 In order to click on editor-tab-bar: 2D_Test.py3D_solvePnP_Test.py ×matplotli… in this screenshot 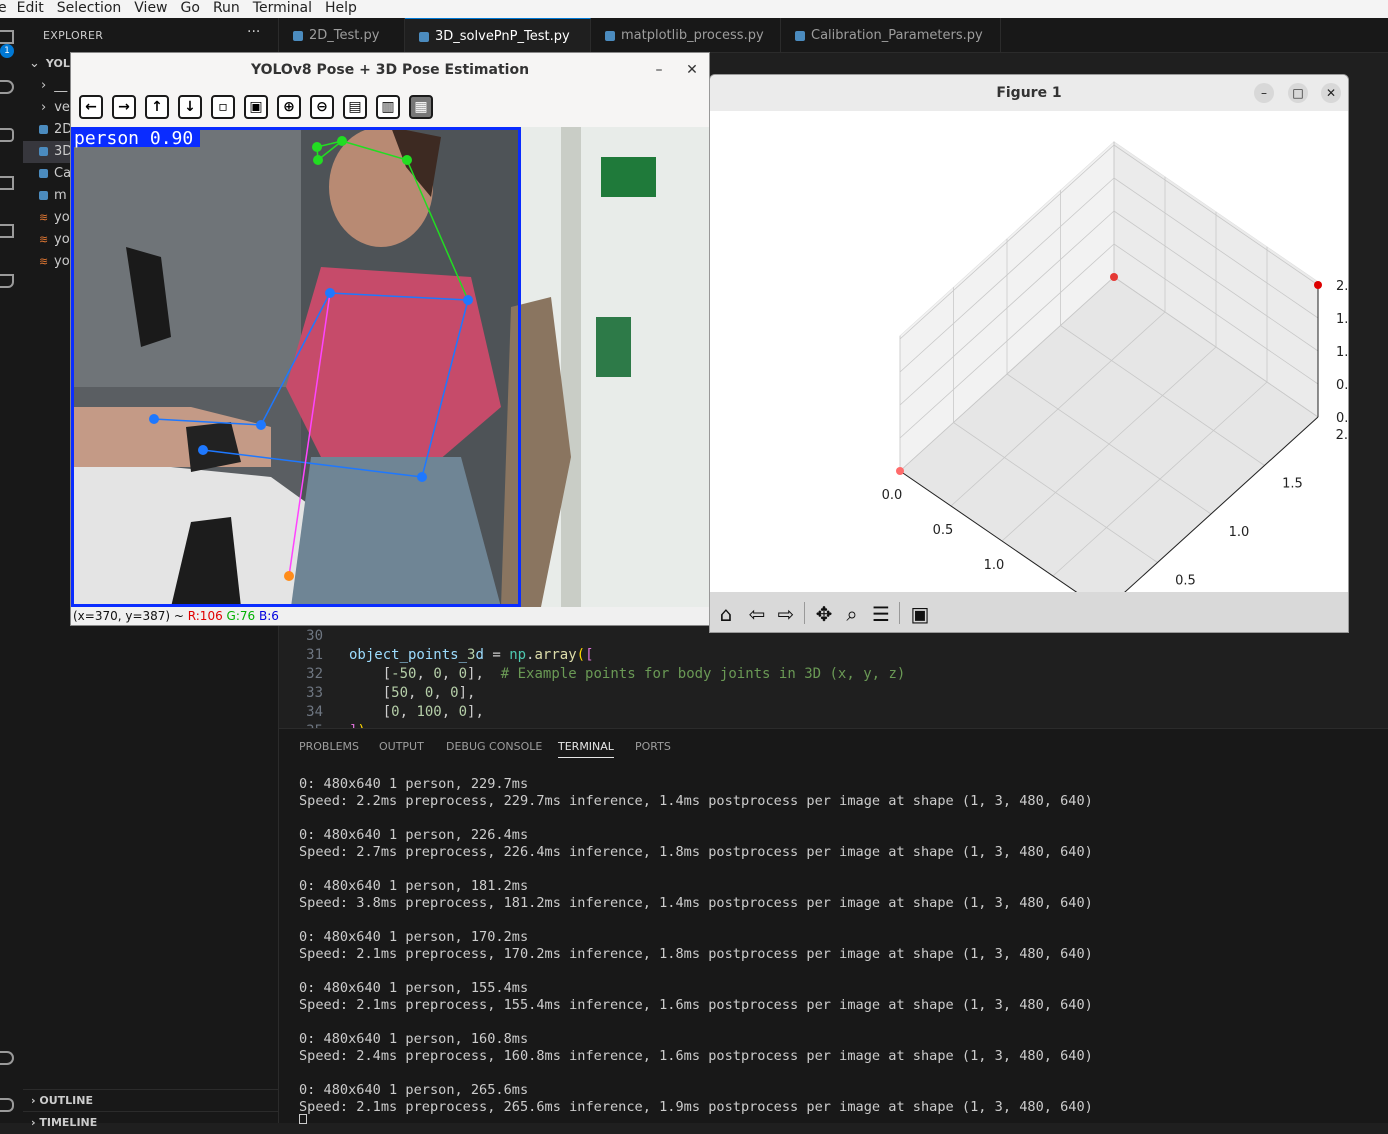, I will do `click(833, 48)`.